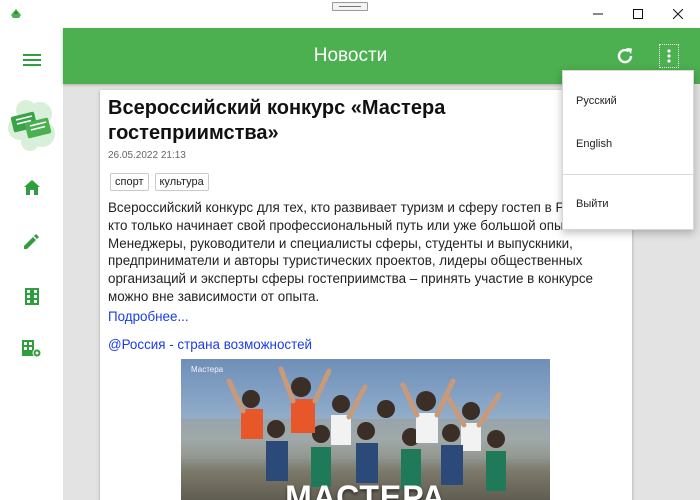 This screenshot has width=700, height=500. What do you see at coordinates (31, 264) in the screenshot?
I see `sidebar` at bounding box center [31, 264].